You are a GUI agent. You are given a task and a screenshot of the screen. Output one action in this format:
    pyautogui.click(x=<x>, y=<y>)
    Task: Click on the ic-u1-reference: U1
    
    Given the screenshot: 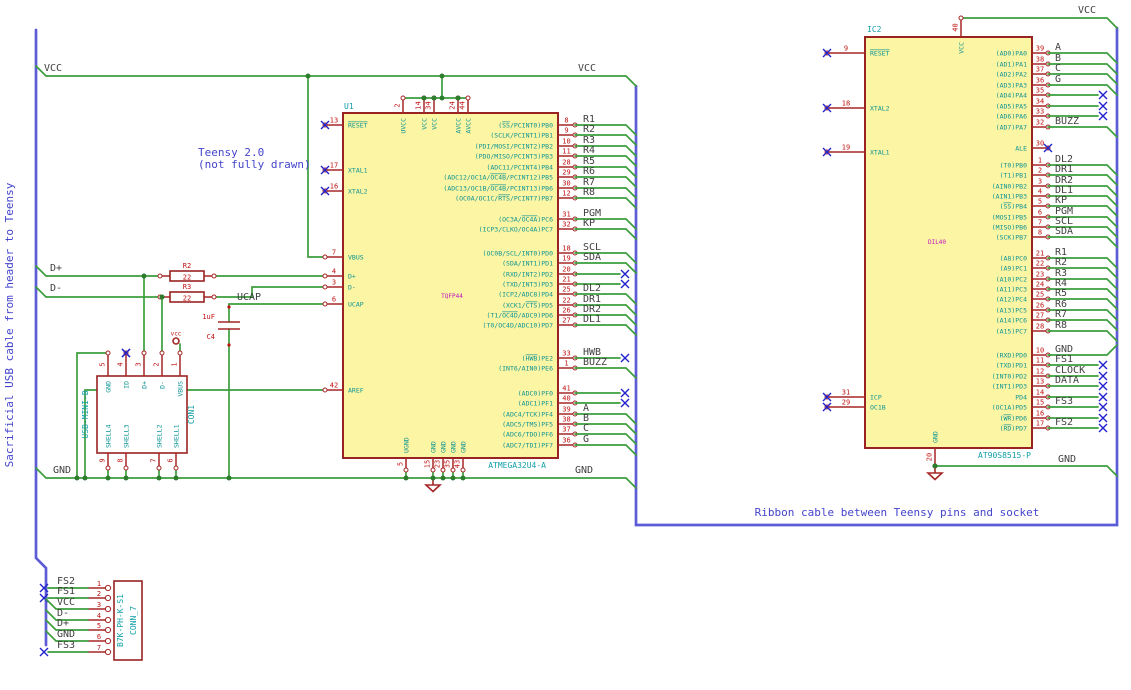 What is the action you would take?
    pyautogui.click(x=349, y=106)
    